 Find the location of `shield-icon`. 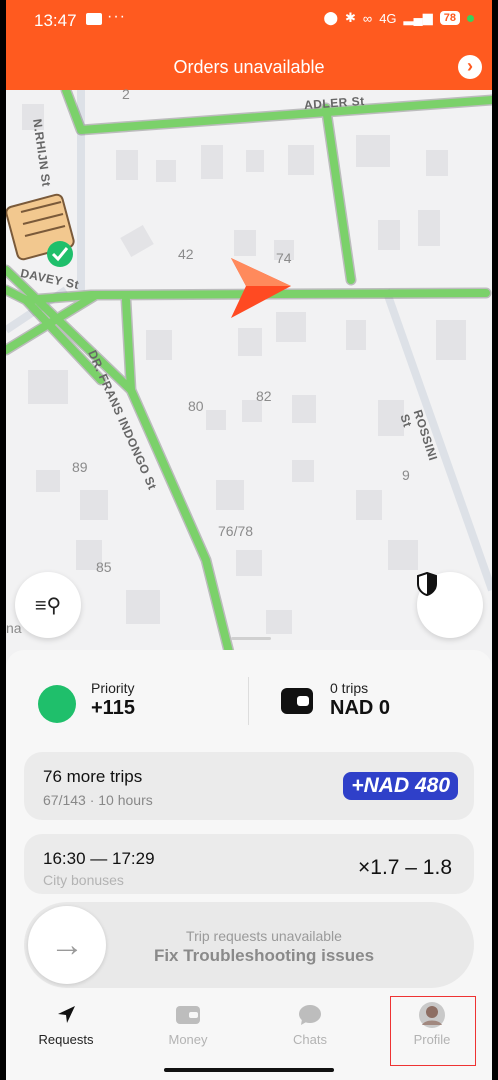

shield-icon is located at coordinates (427, 584).